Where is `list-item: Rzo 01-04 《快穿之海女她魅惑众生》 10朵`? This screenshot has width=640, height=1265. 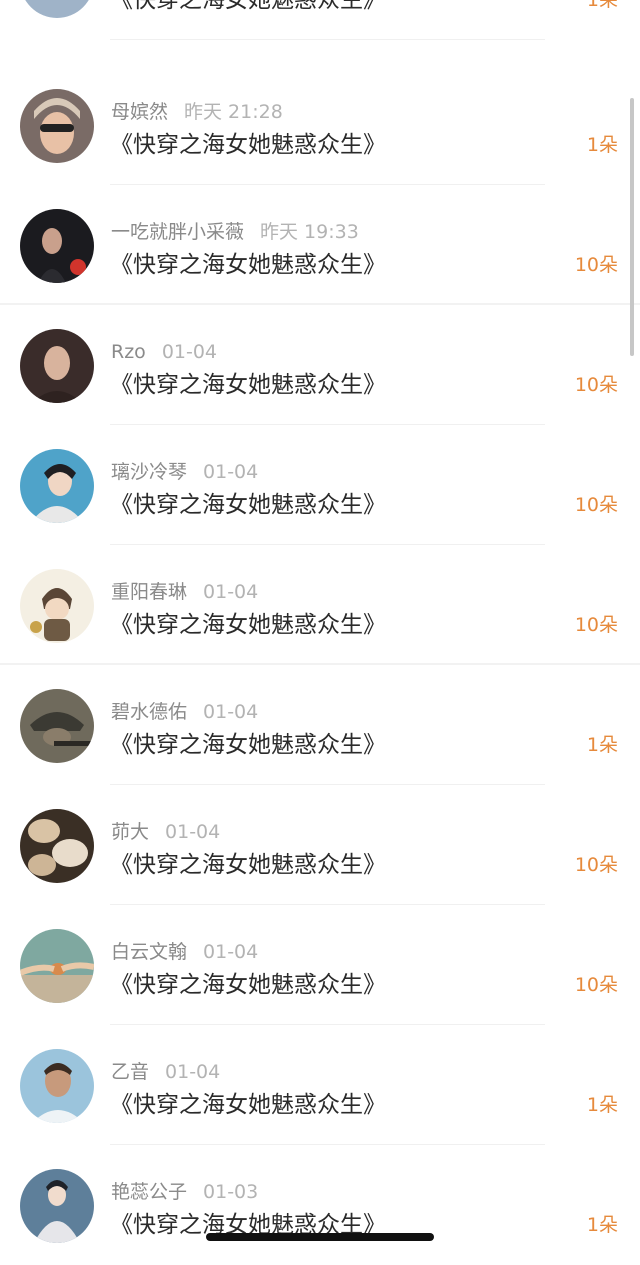 list-item: Rzo 01-04 《快穿之海女她魅惑众生》 10朵 is located at coordinates (320, 365).